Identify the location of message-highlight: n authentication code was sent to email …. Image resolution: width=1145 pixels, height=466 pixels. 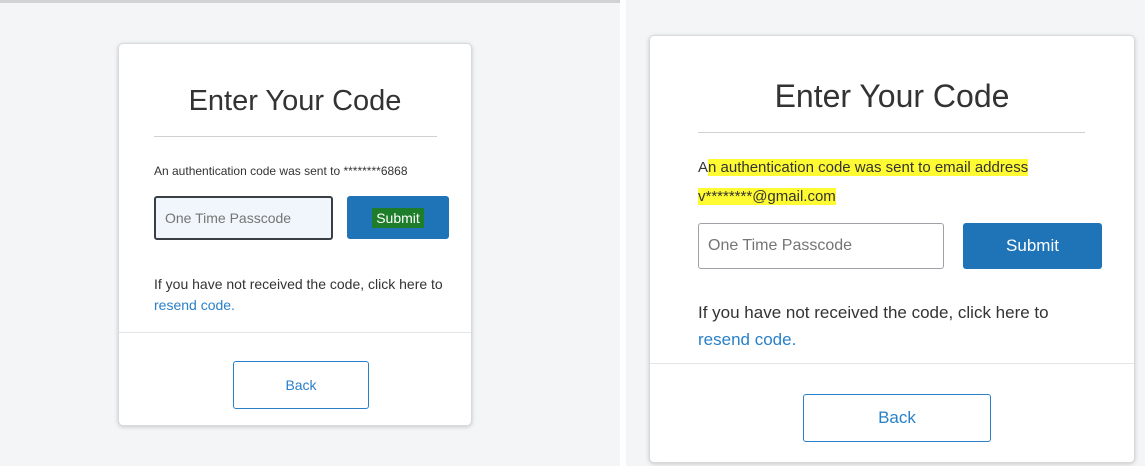
(868, 167).